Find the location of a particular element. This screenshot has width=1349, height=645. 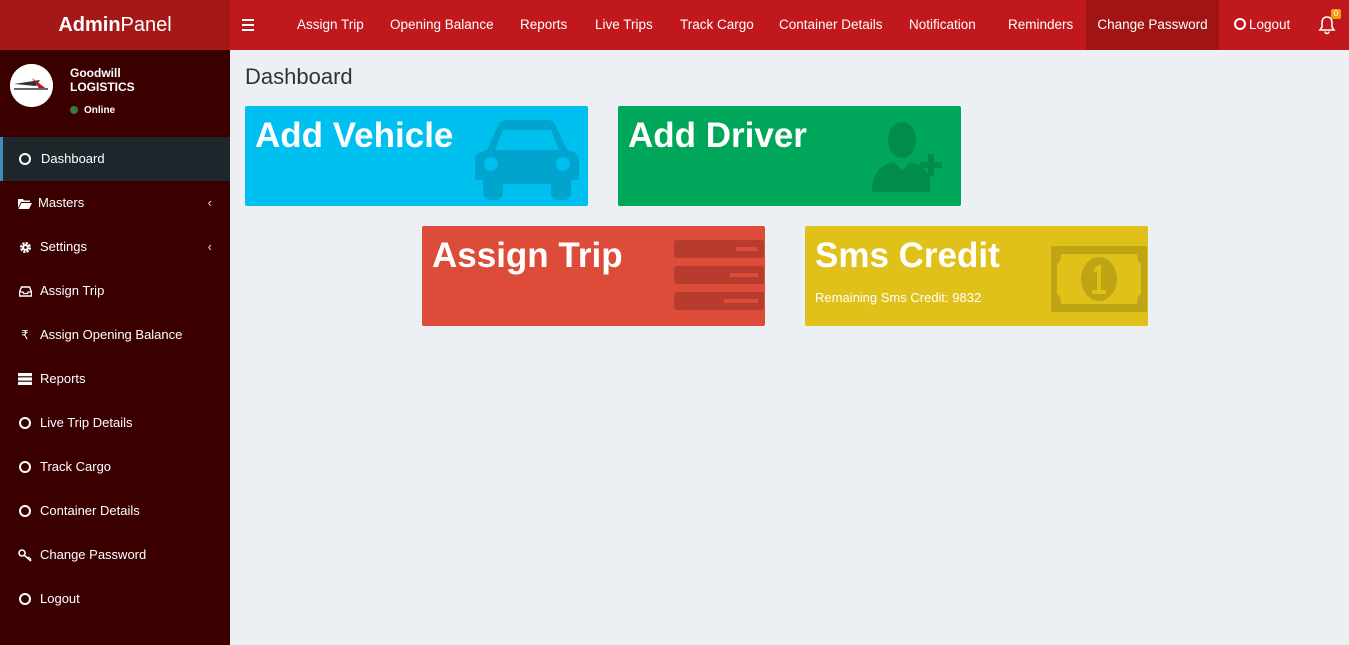

nav-logout-label: Logout is located at coordinates (1270, 24).